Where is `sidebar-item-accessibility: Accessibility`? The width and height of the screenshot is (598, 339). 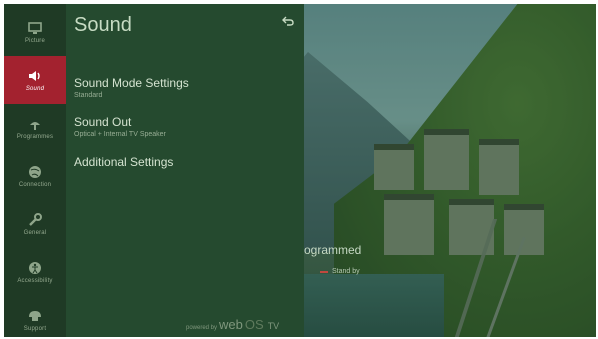
sidebar-item-accessibility: Accessibility is located at coordinates (35, 272).